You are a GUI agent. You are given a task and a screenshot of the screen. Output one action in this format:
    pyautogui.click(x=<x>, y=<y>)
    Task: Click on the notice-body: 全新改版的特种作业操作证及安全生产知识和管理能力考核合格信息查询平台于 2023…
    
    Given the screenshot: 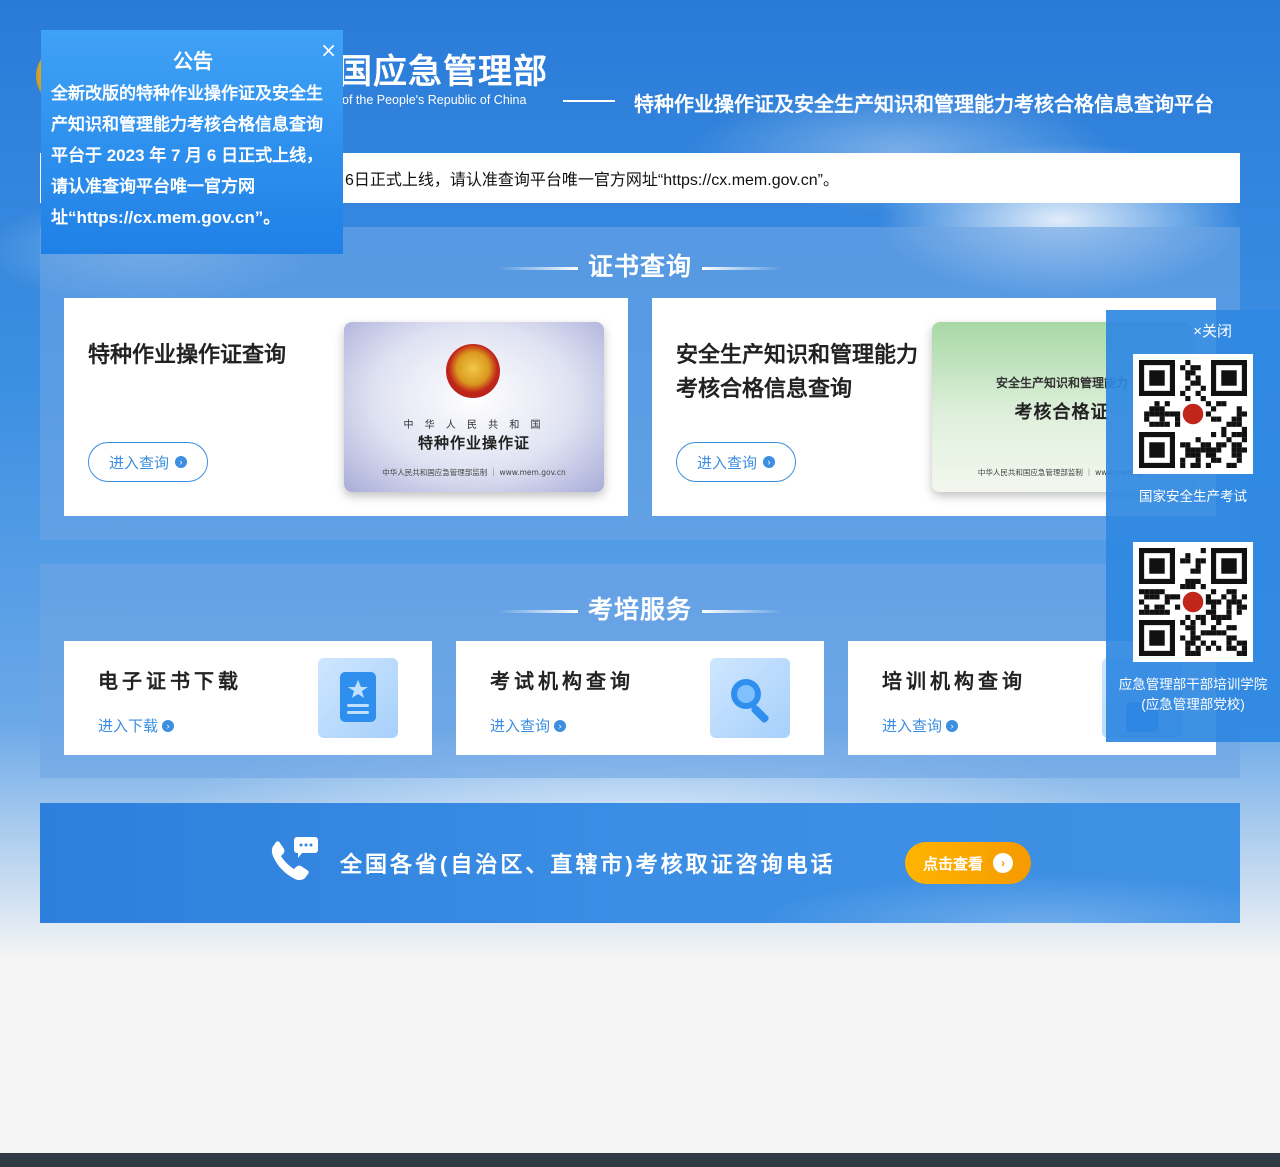 What is the action you would take?
    pyautogui.click(x=187, y=155)
    